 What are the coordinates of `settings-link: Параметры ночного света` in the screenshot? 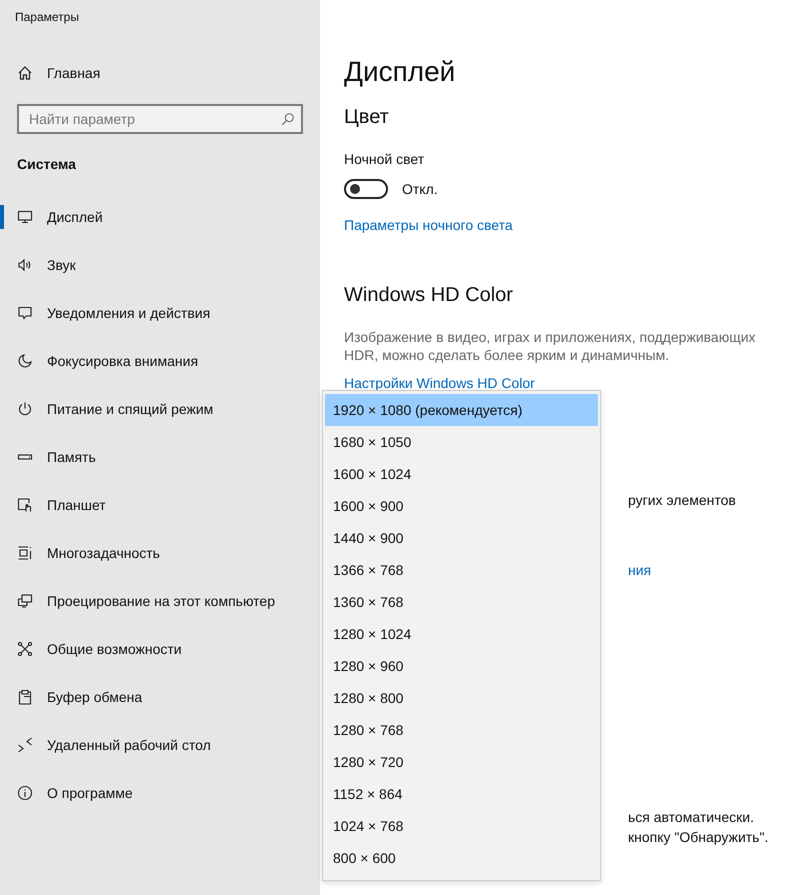 It's located at (428, 225).